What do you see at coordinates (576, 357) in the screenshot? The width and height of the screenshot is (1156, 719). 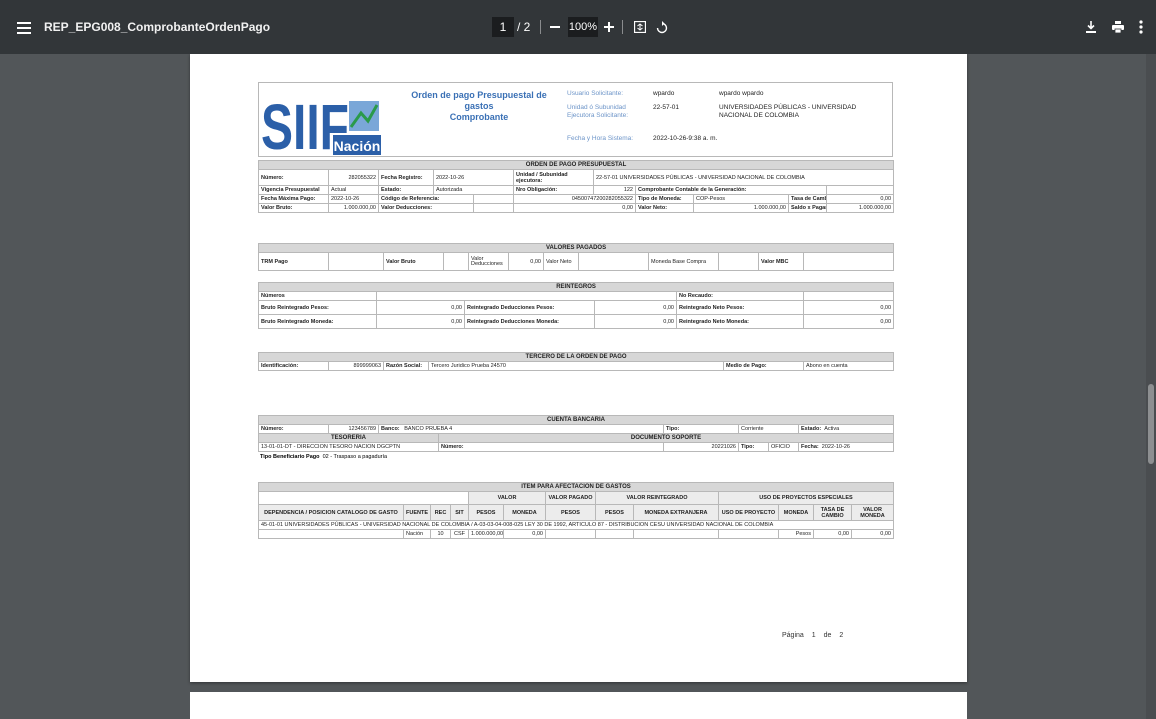 I see `tercero-title: TERCERO DE LA ORDEN DE PAGO` at bounding box center [576, 357].